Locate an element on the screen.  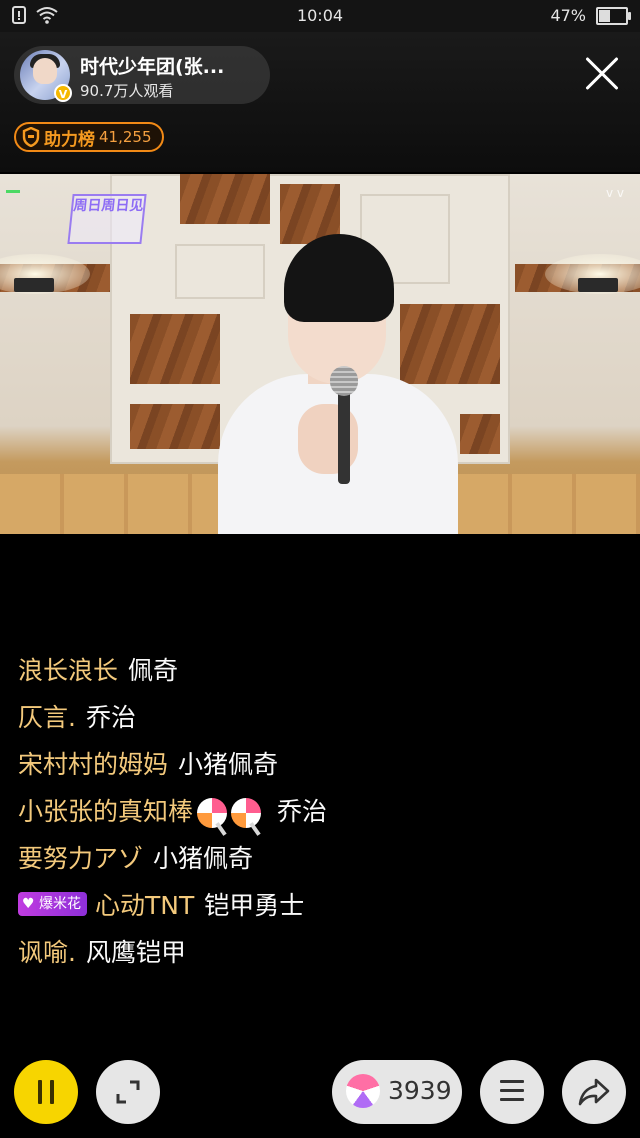
support-label: 助力榜 is located at coordinates (69, 139).